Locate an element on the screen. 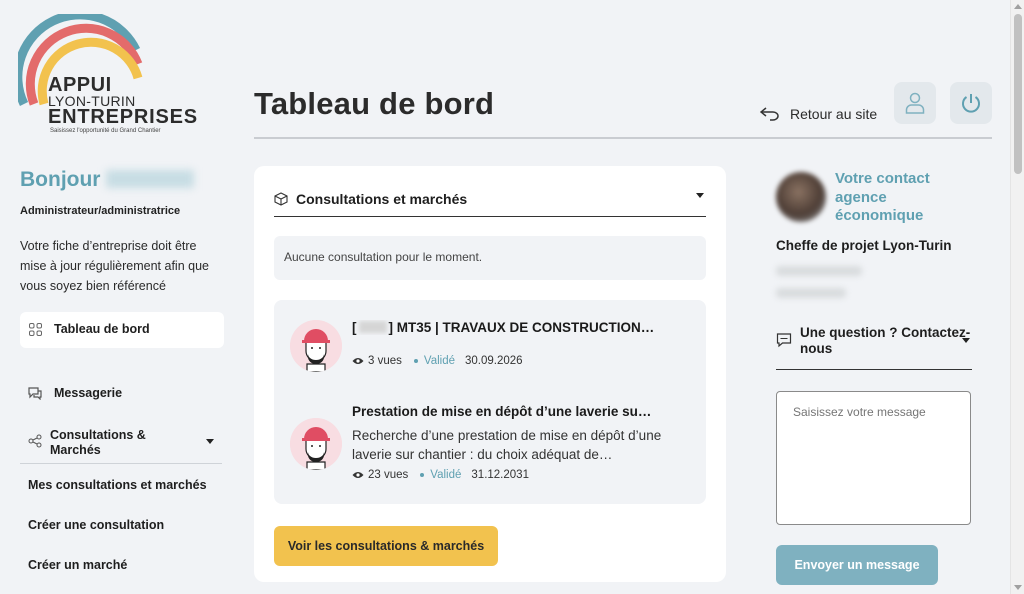 This screenshot has width=1024, height=594. grid-icon is located at coordinates (35, 329).